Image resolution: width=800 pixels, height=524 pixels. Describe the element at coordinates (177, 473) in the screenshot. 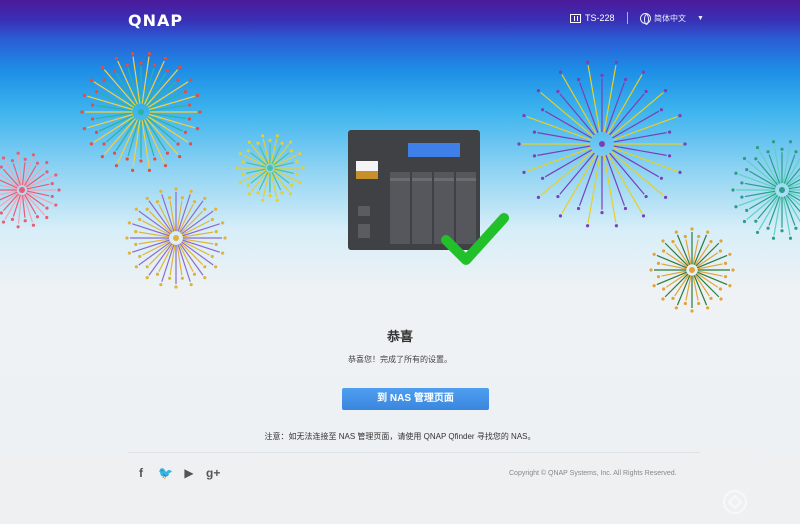

I see `social-links: f 🐦 ▶ g+` at that location.